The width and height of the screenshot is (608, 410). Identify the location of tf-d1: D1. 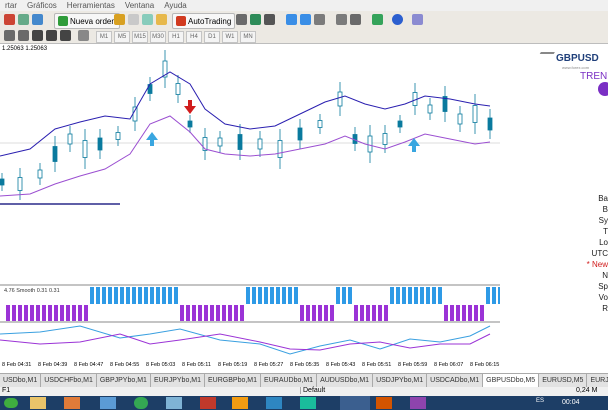
(212, 37).